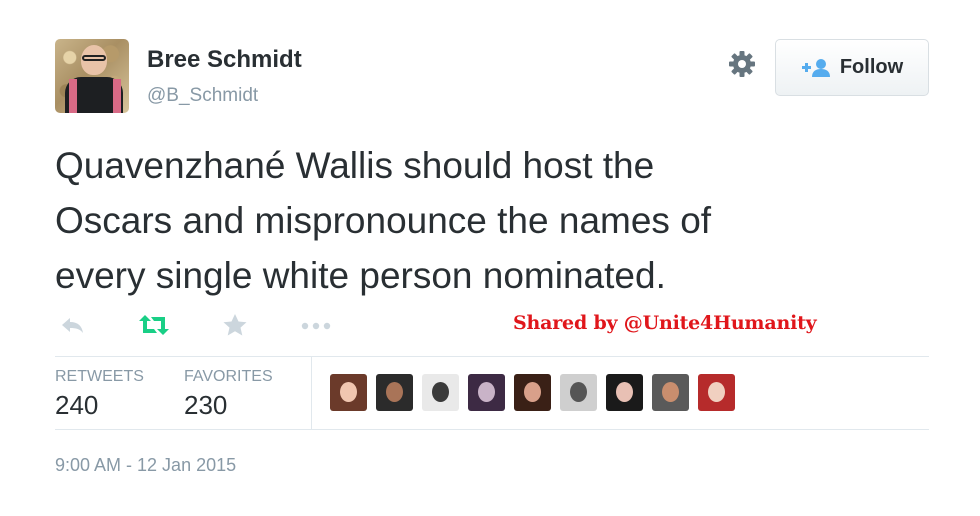 This screenshot has width=980, height=516. Describe the element at coordinates (311, 393) in the screenshot. I see `stats-vertical-divider` at that location.